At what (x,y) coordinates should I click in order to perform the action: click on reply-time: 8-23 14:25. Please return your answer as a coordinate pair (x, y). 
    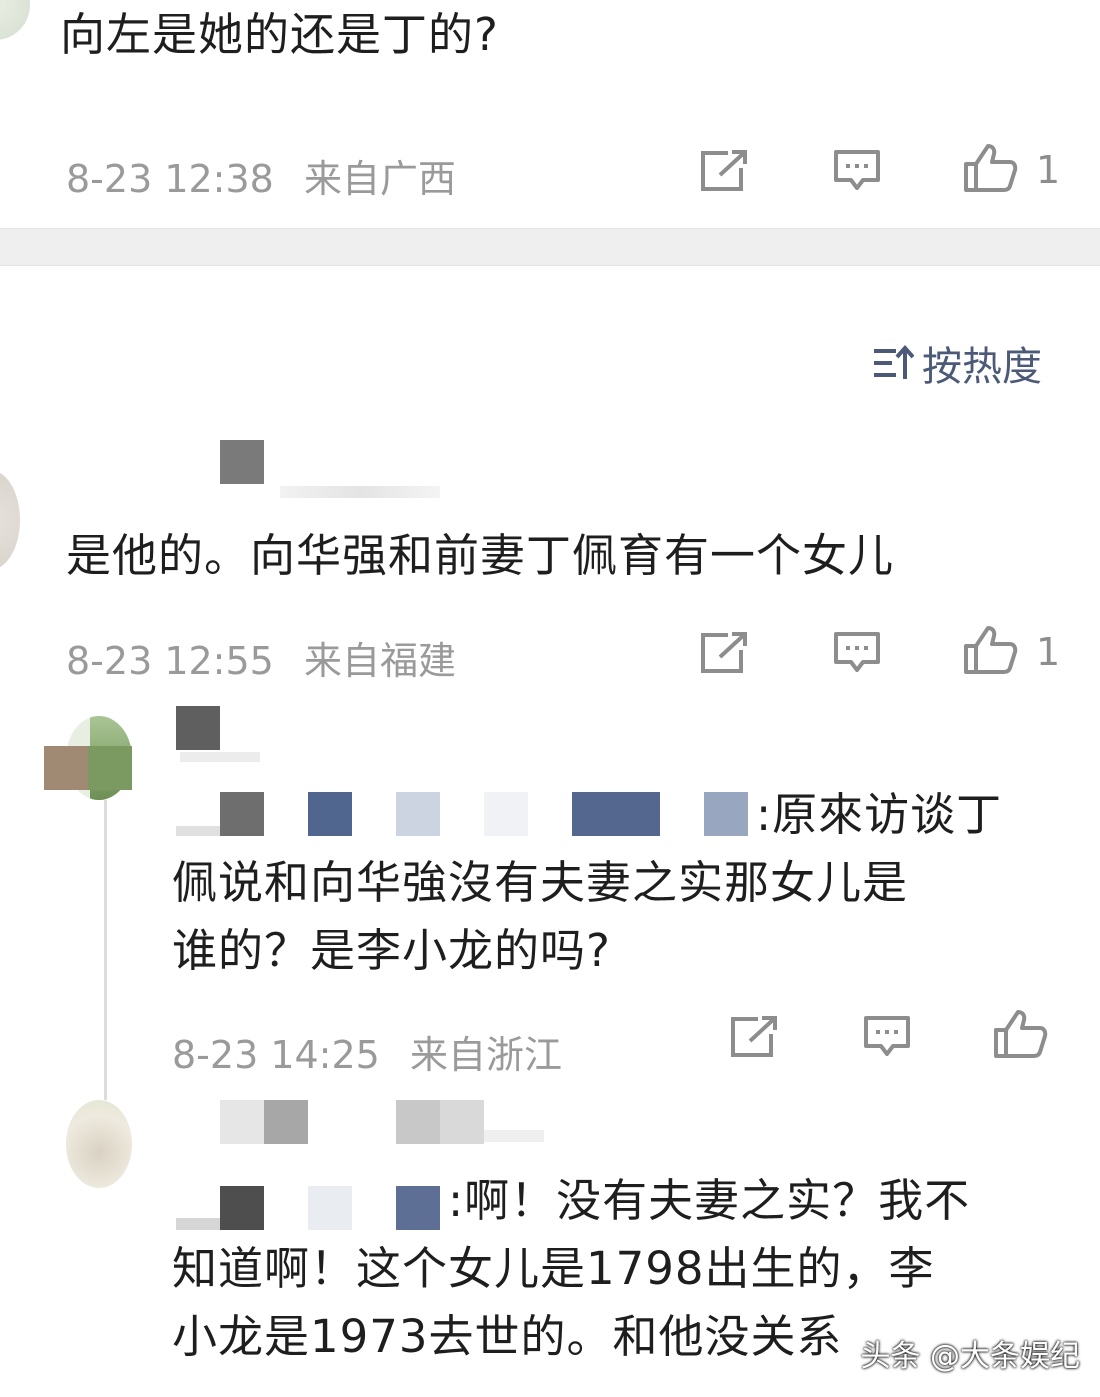
    Looking at the image, I should click on (276, 1055).